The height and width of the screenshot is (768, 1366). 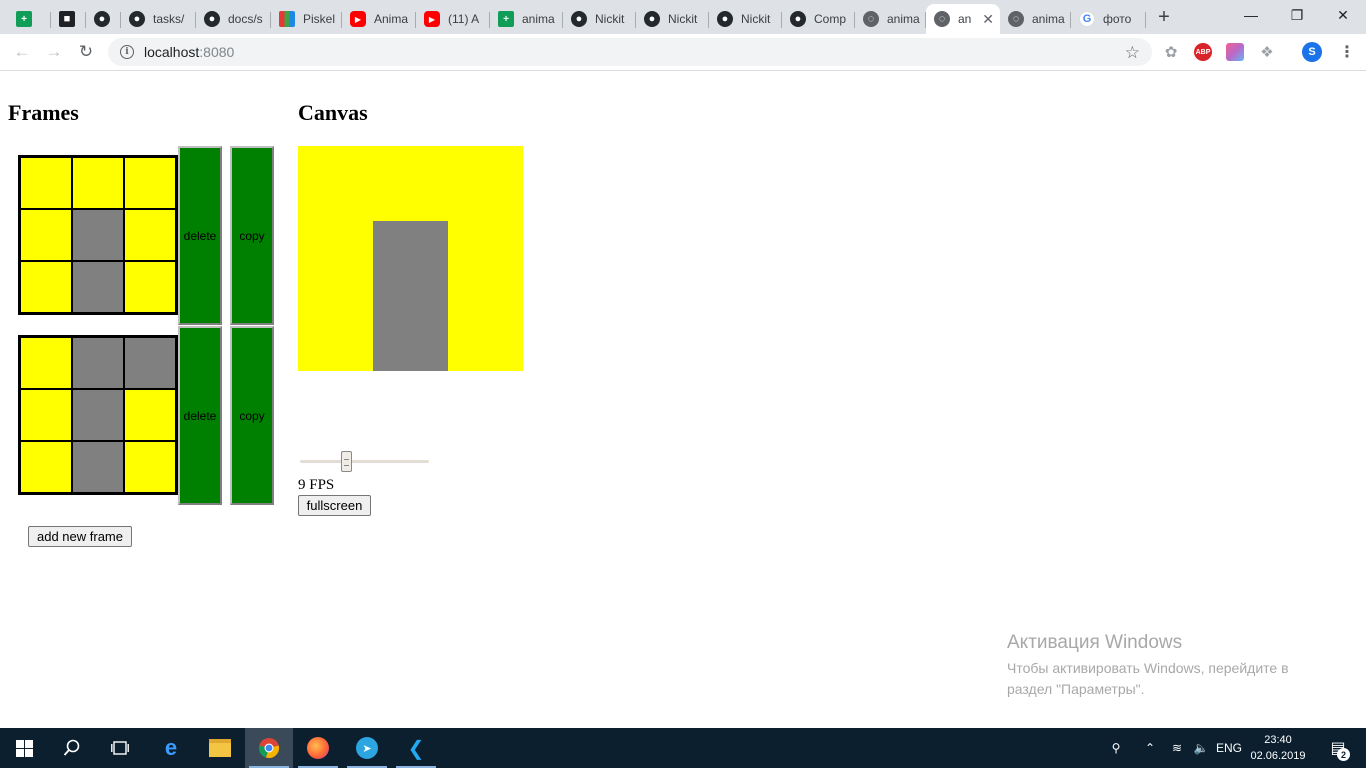 What do you see at coordinates (1267, 52) in the screenshot?
I see `extension-puzzle-icon: ❖` at bounding box center [1267, 52].